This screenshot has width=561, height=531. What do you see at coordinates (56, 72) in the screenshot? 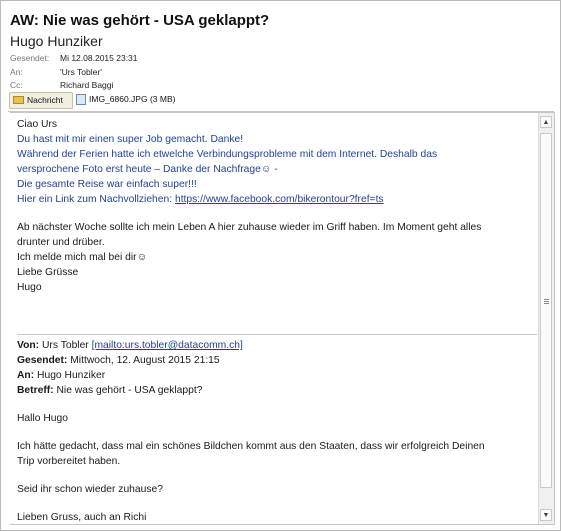
I see `to-row: An: 'Urs Tobler'` at bounding box center [56, 72].